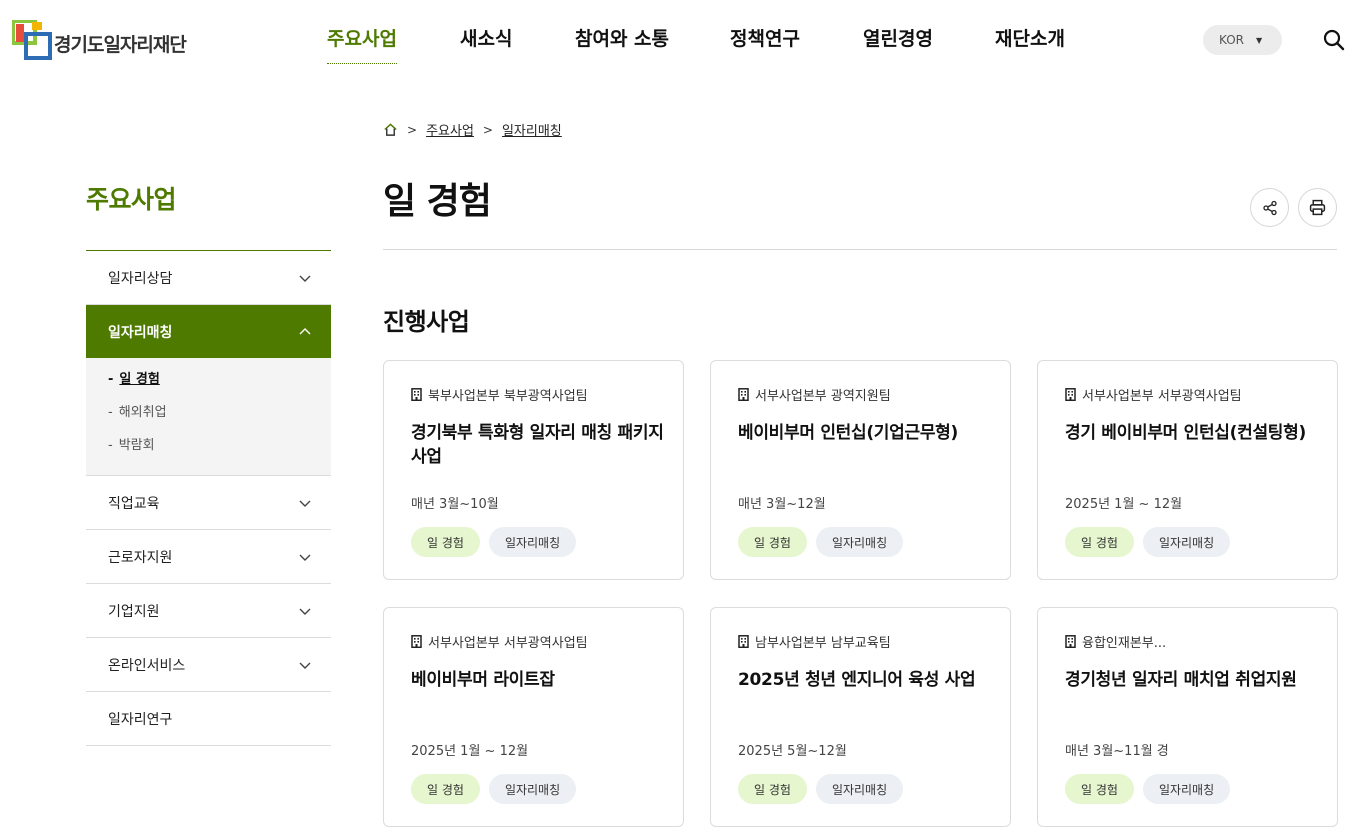  I want to click on card-title: 경기북부 특화형 일자리 매칭 패키지 사업, so click(537, 445).